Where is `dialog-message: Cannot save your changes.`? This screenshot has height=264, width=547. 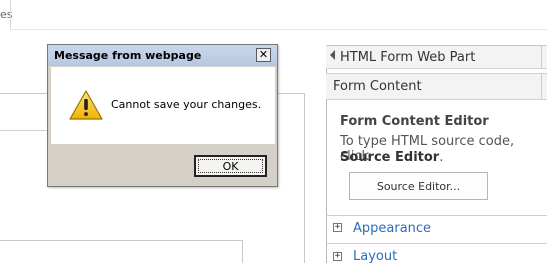
dialog-message: Cannot save your changes. is located at coordinates (186, 104).